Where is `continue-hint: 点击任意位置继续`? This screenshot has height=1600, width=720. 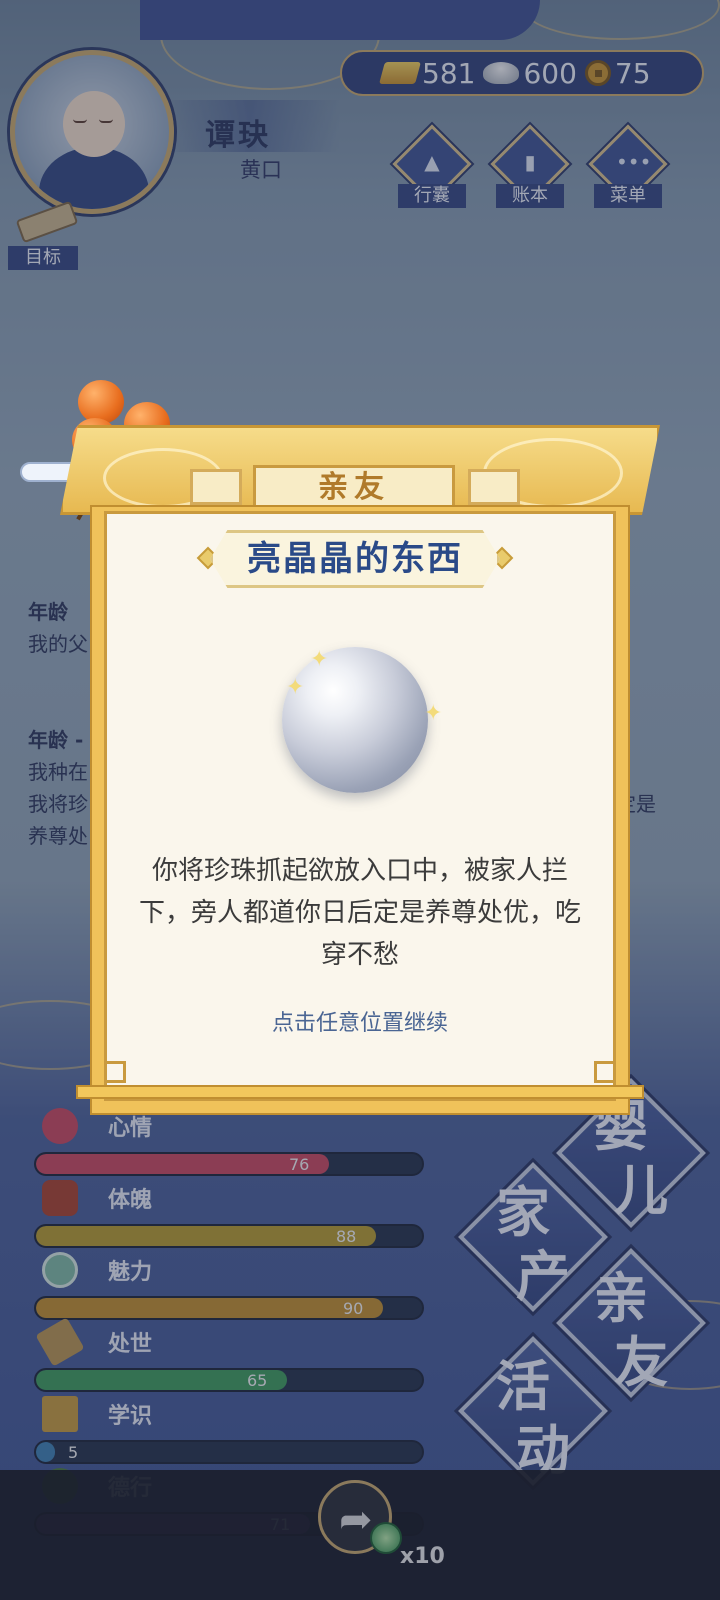
continue-hint: 点击任意位置继续 is located at coordinates (360, 1021).